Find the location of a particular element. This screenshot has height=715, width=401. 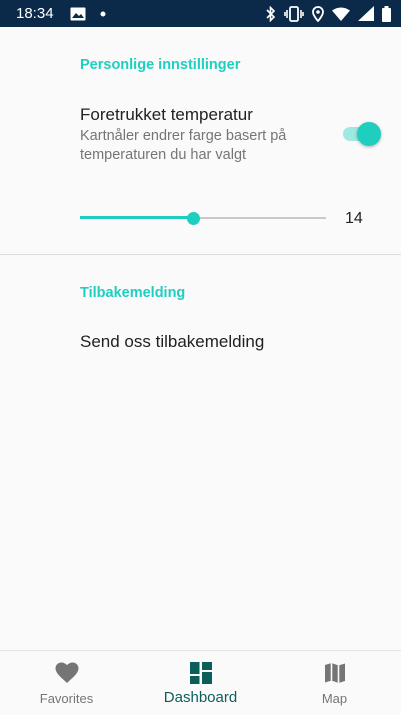

section-divider is located at coordinates (200, 254).